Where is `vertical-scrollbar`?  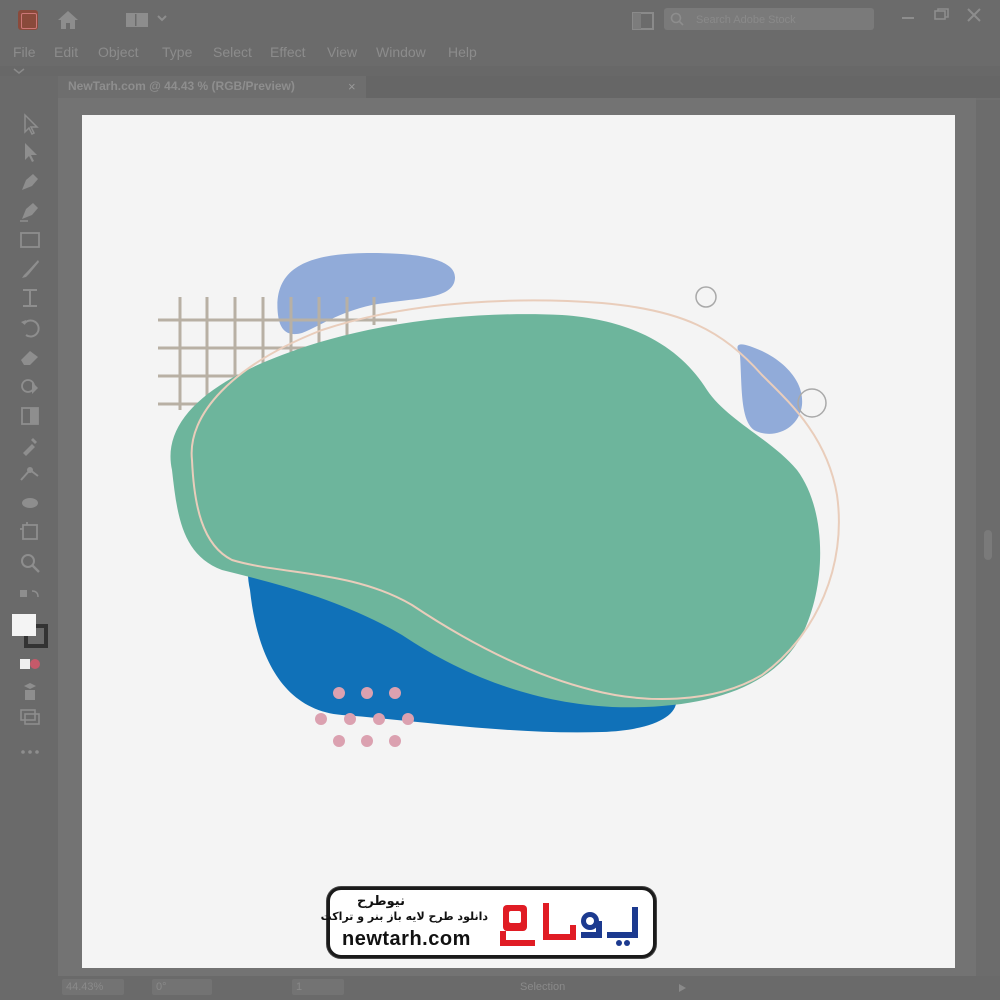 vertical-scrollbar is located at coordinates (988, 538).